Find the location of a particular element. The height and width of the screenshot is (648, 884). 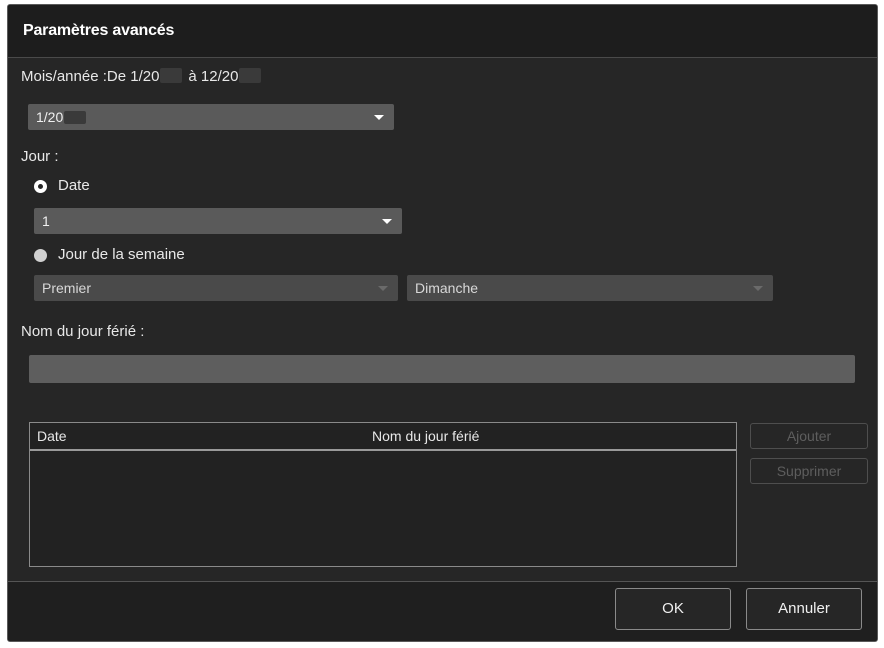

add-button: Ajouter is located at coordinates (809, 436).